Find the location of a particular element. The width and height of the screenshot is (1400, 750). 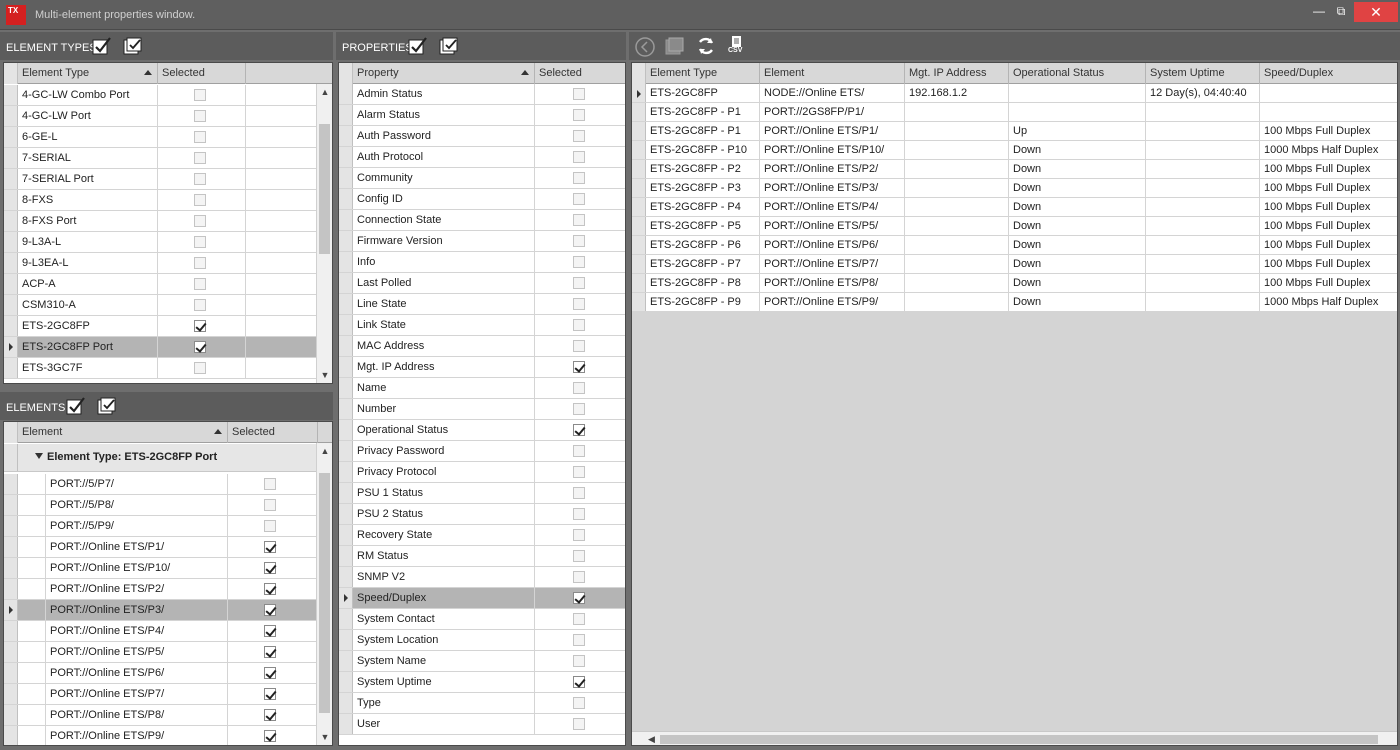

table-row: 6-GE-L is located at coordinates (168, 137).